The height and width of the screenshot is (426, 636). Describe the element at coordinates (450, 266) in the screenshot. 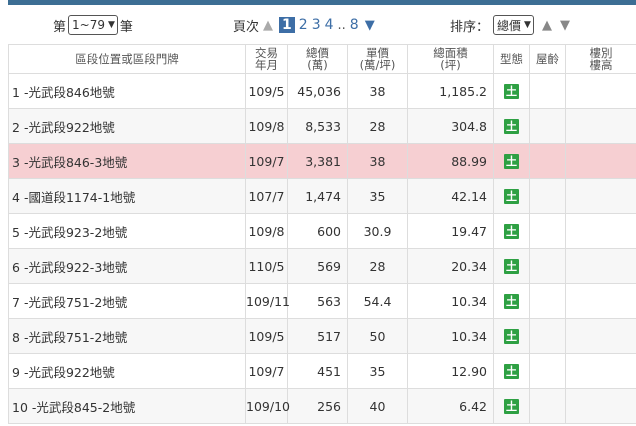

I see `cell-area: 20.34` at that location.